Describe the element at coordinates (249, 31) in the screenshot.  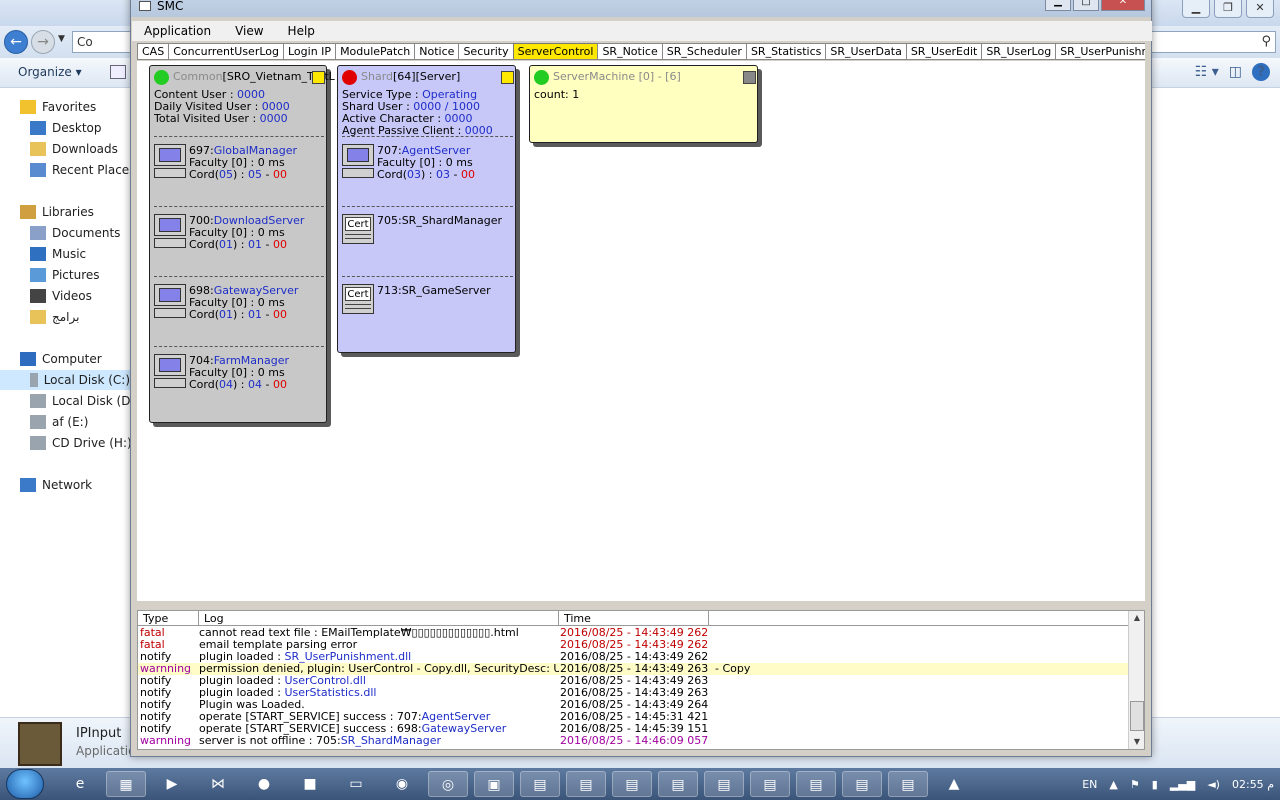
I see `menu-view: View` at that location.